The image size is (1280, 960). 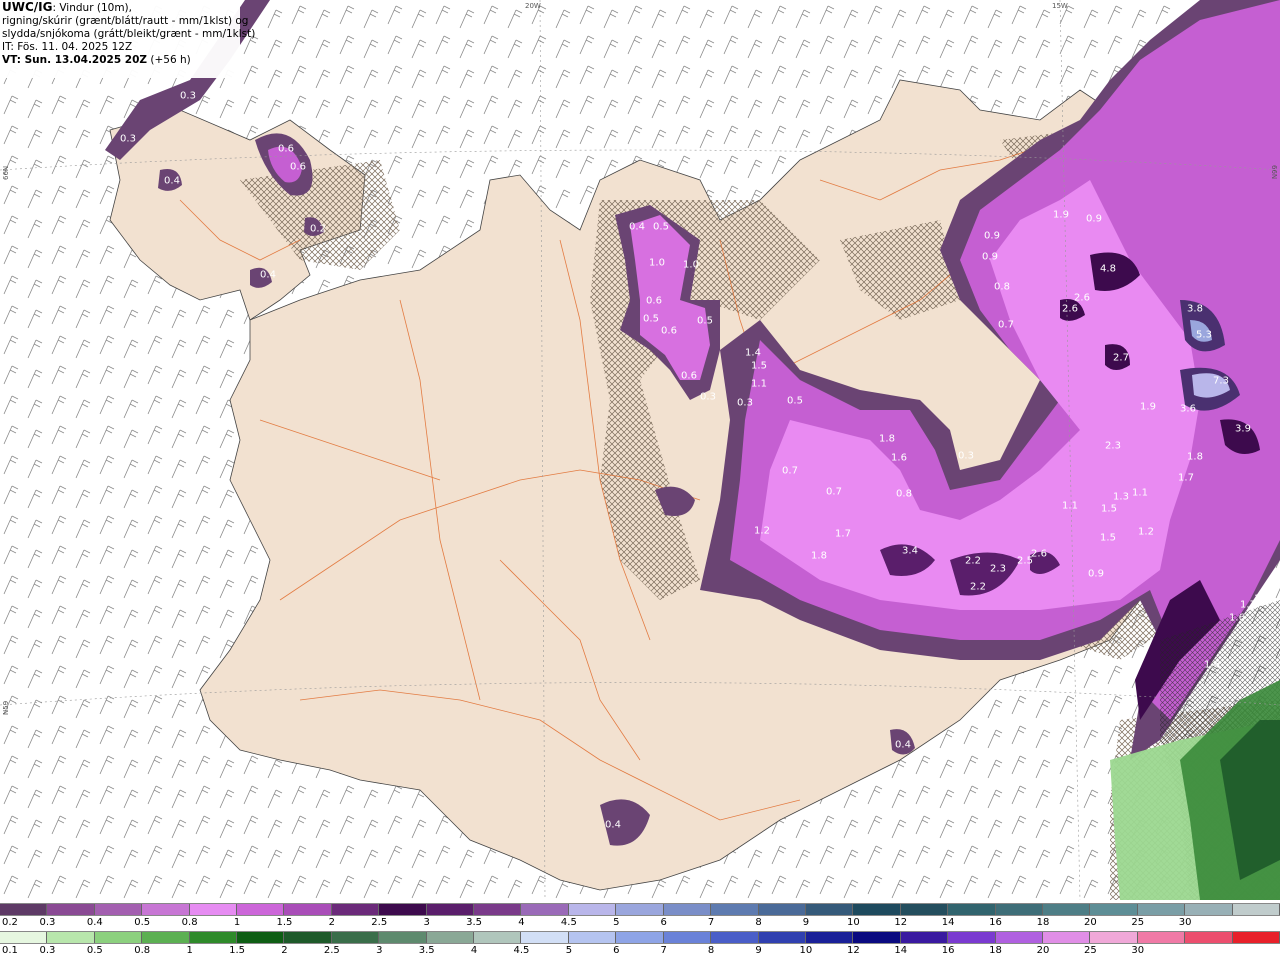 I want to click on snow-value-label: 1.3, so click(x=1121, y=497).